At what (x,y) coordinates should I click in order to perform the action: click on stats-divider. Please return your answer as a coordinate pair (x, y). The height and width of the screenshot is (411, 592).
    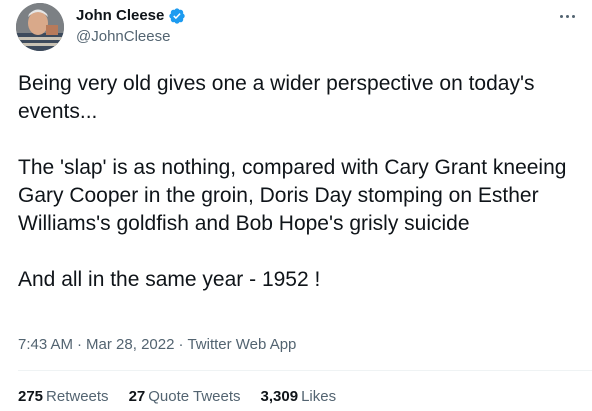
    Looking at the image, I should click on (305, 370).